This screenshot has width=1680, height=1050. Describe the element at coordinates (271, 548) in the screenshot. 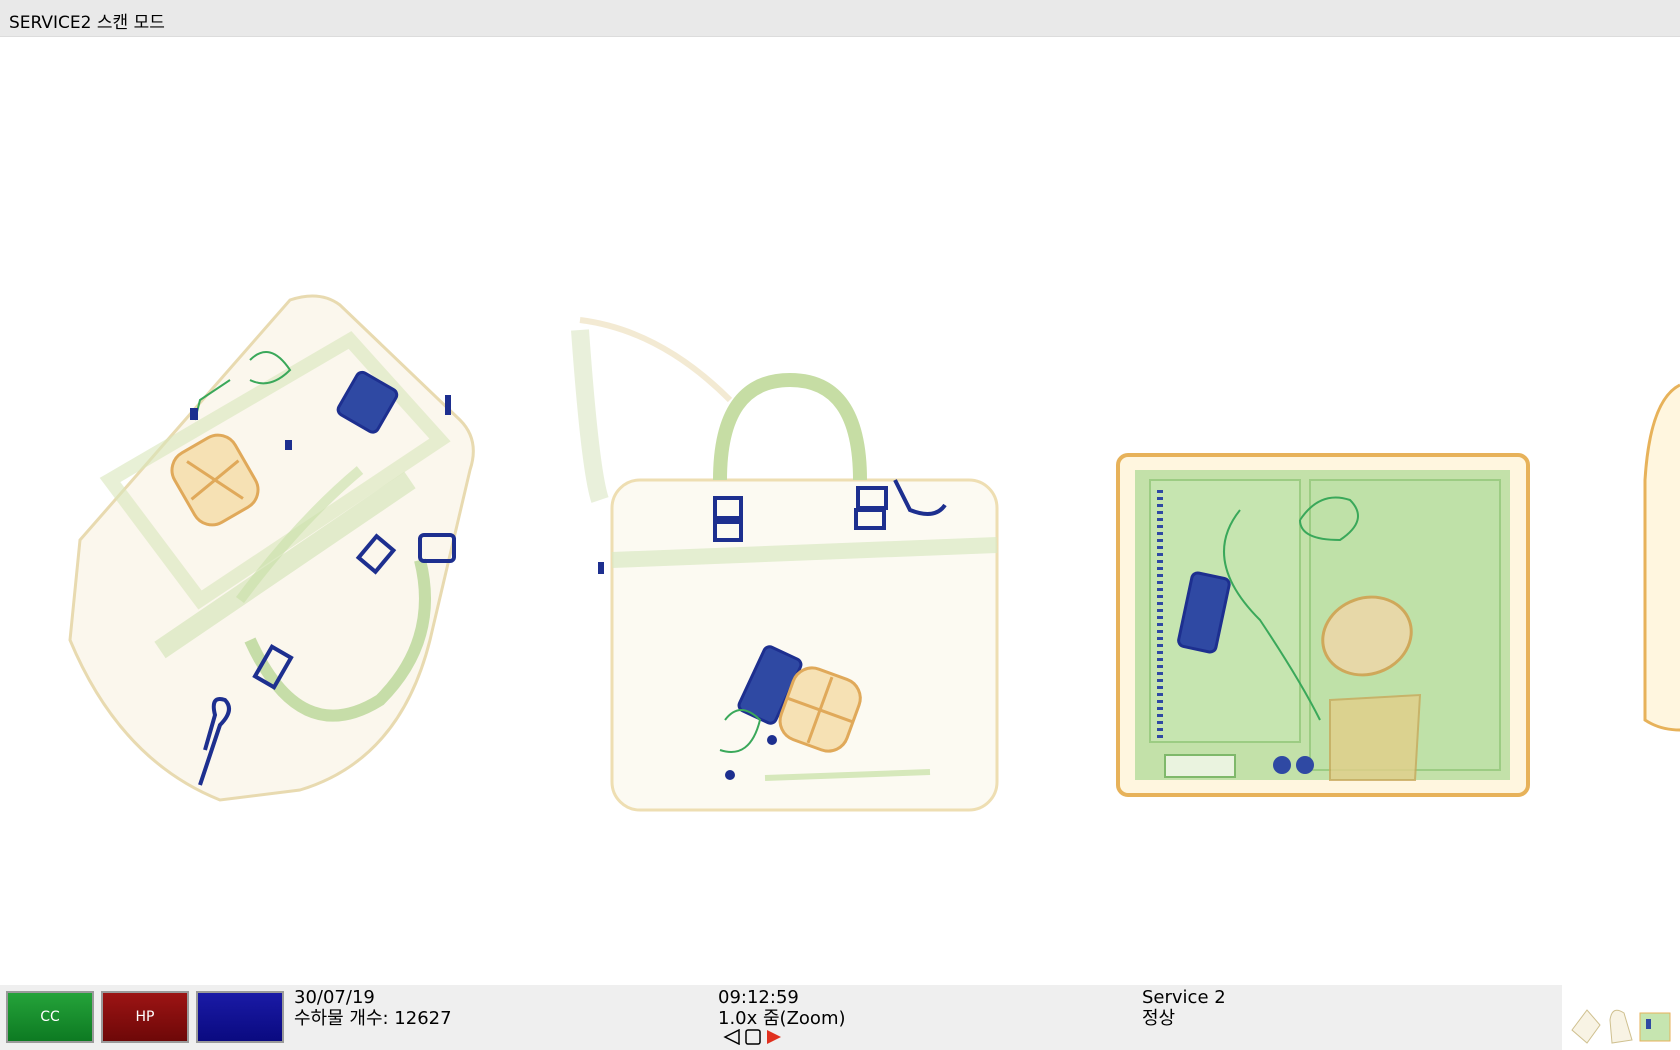

I see `scan-item-duffel-bag` at that location.